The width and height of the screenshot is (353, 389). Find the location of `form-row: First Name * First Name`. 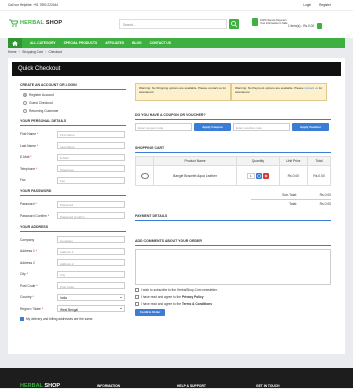

form-row: First Name * First Name is located at coordinates (73, 134).